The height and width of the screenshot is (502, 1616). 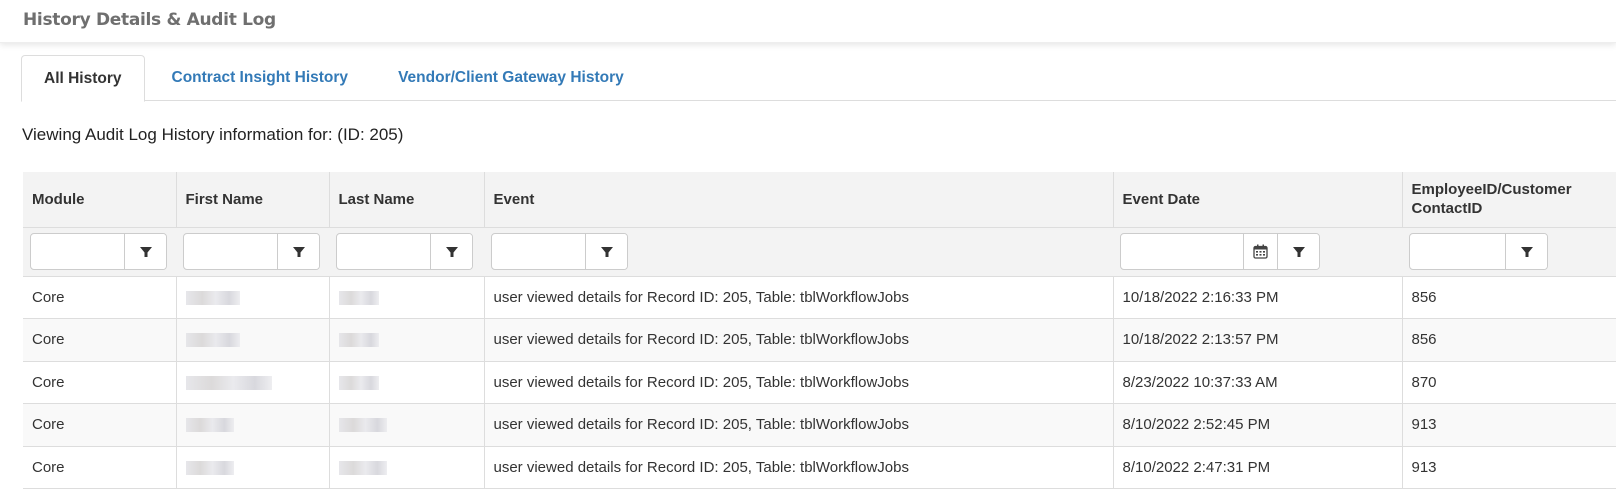 What do you see at coordinates (511, 78) in the screenshot?
I see `tab-vendor-client-gateway-history: Vendor/Client Gateway History` at bounding box center [511, 78].